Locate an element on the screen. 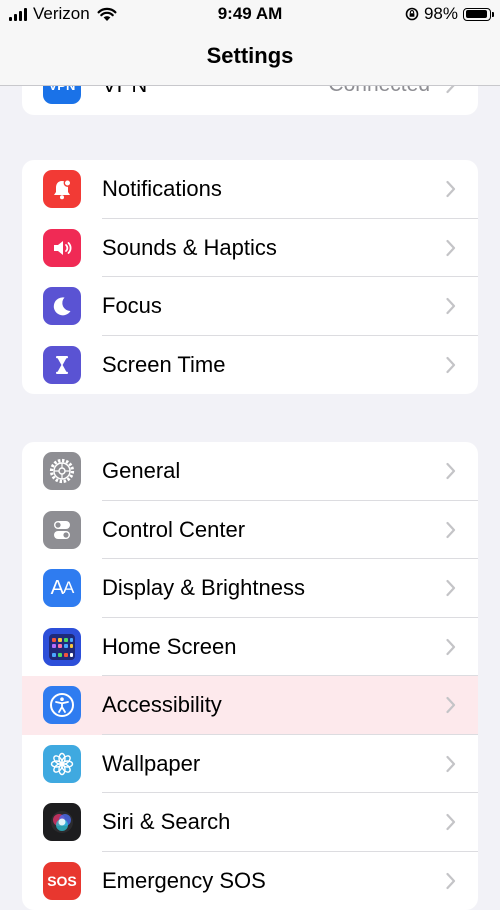  rotation-lock-icon is located at coordinates (412, 14).